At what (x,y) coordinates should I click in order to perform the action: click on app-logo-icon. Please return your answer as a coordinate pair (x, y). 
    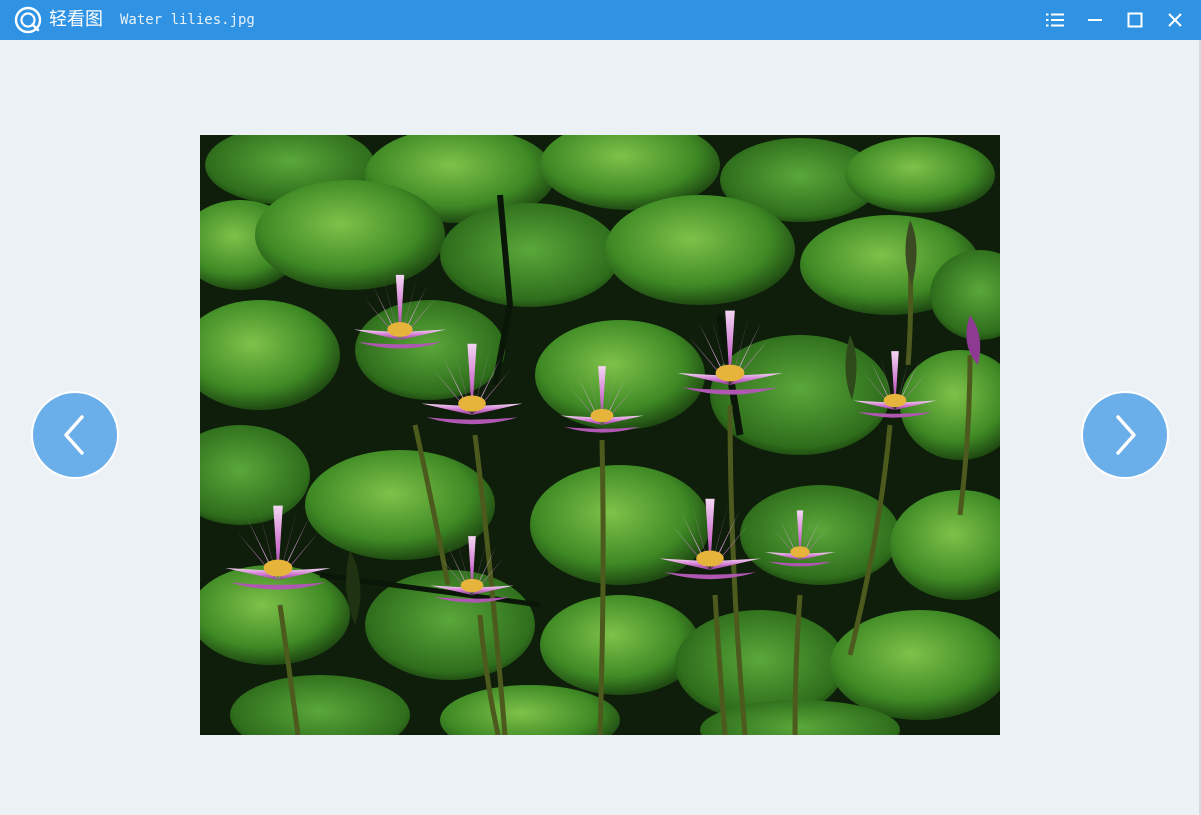
    Looking at the image, I should click on (28, 20).